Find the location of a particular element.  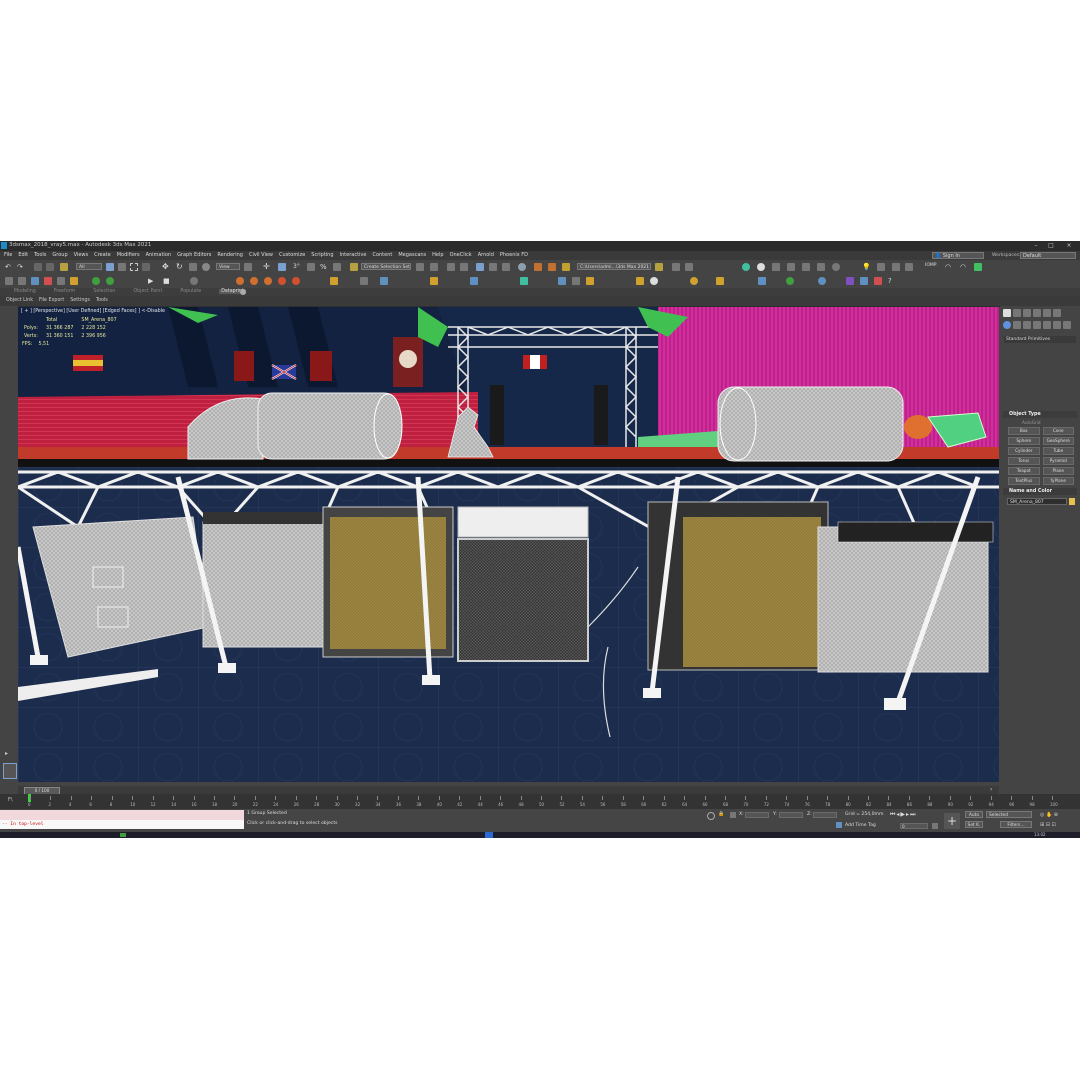

select-manipulate-icon: ✛ is located at coordinates (267, 267).